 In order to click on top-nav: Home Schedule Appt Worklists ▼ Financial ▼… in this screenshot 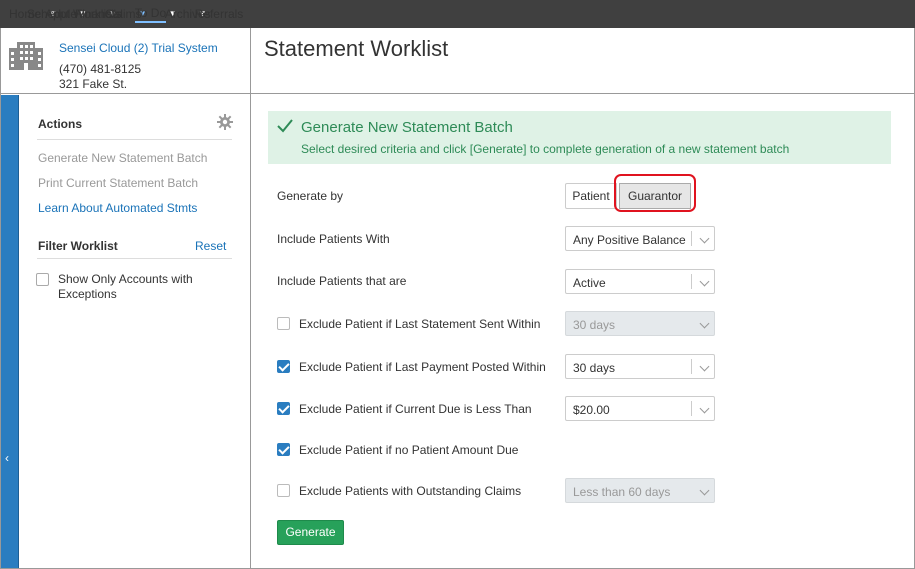, I will do `click(457, 14)`.